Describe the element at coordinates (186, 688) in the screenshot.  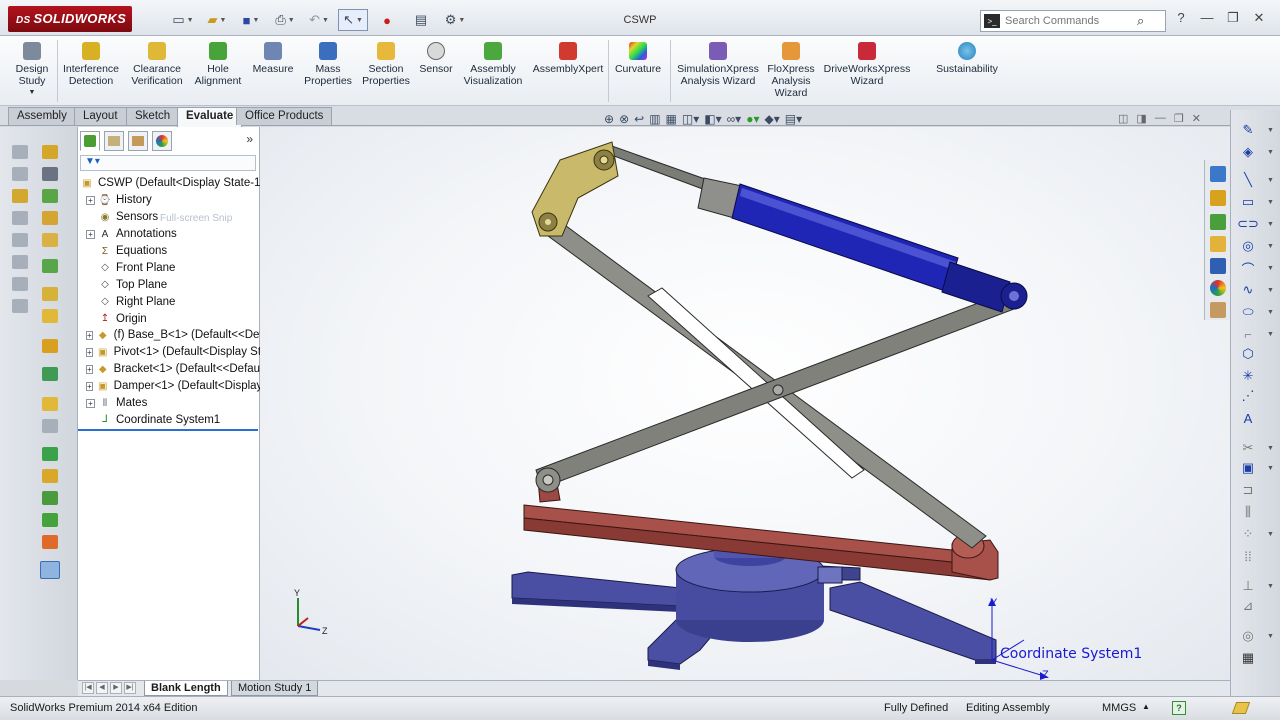
I see `tab-blank-length: Blank Length` at that location.